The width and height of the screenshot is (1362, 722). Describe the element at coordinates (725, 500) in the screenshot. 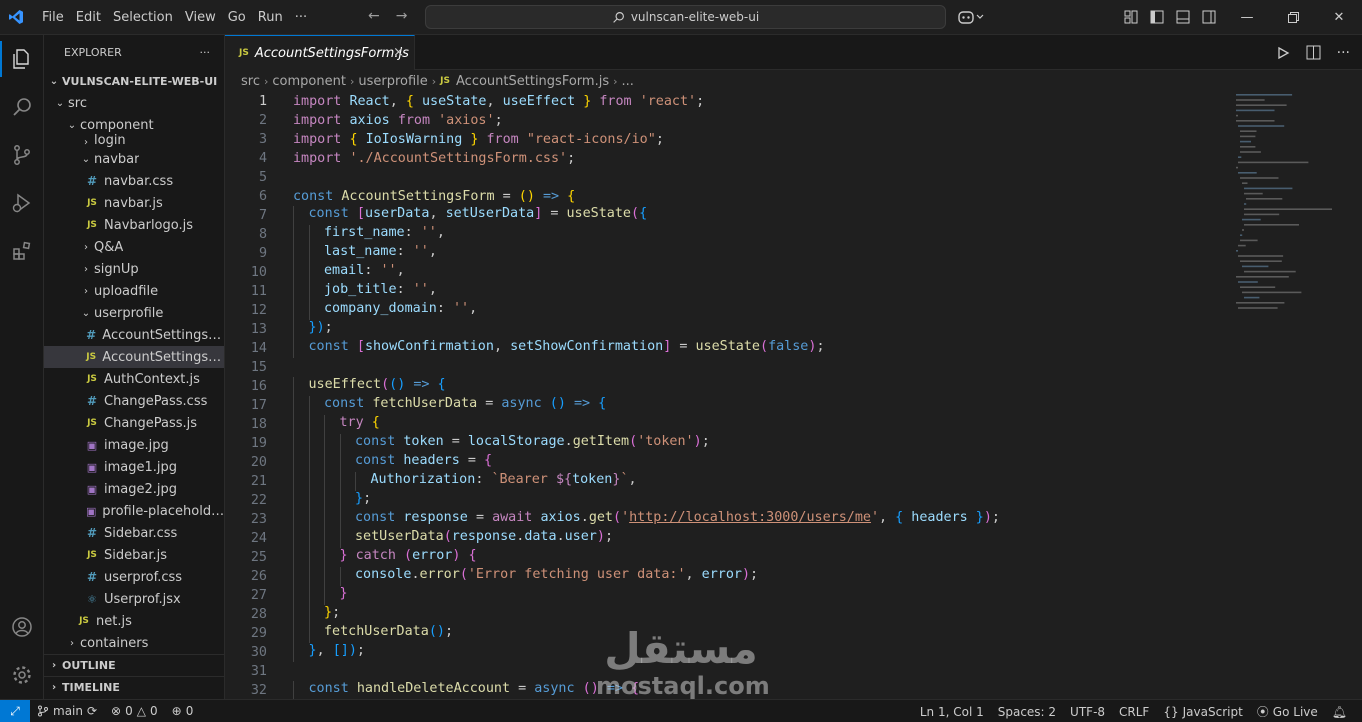

I see `code-line: 22};` at that location.